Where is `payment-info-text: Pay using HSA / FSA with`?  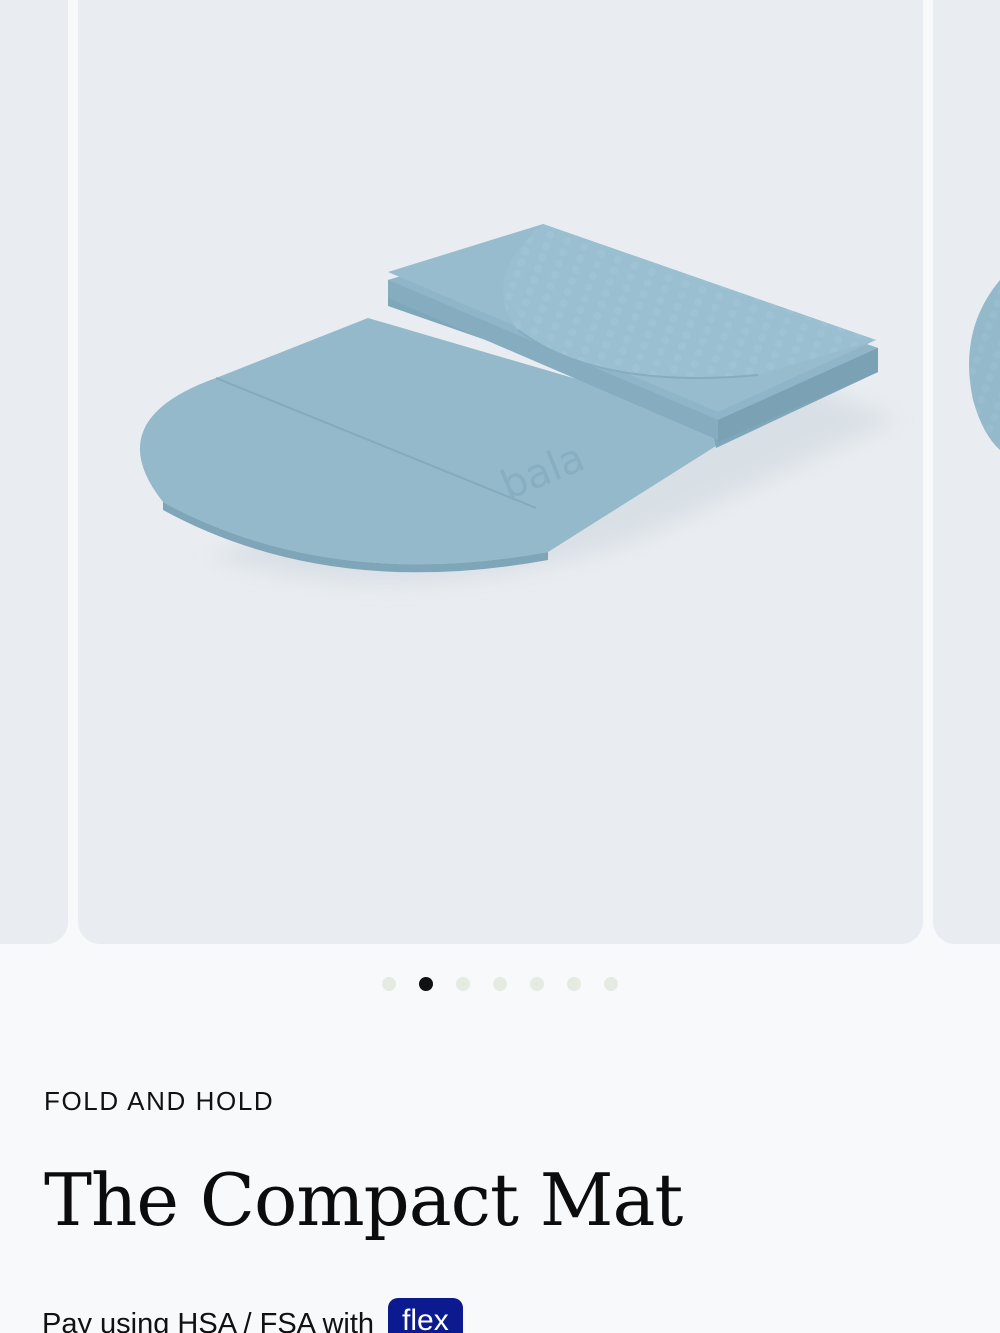 payment-info-text: Pay using HSA / FSA with is located at coordinates (208, 1320).